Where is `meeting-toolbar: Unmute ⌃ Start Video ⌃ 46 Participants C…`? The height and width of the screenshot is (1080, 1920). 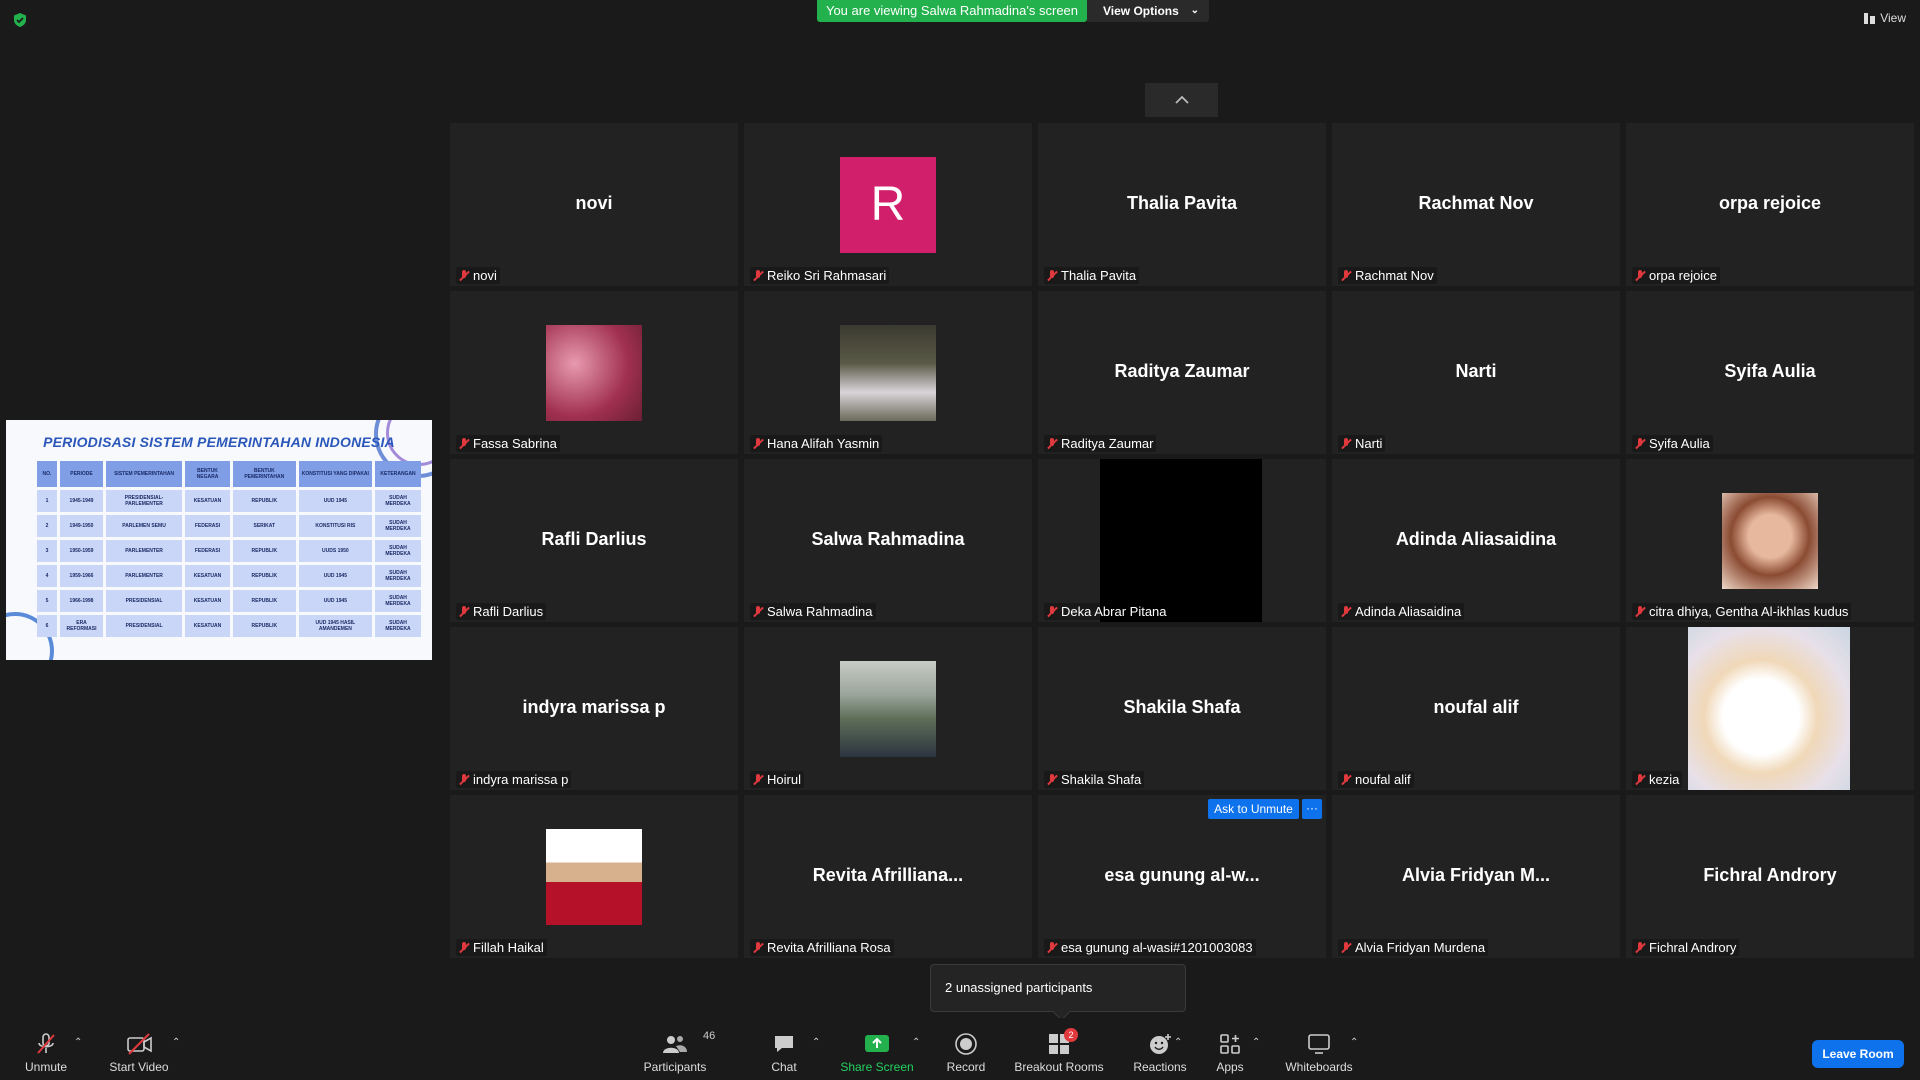 meeting-toolbar: Unmute ⌃ Start Video ⌃ 46 Participants C… is located at coordinates (960, 1049).